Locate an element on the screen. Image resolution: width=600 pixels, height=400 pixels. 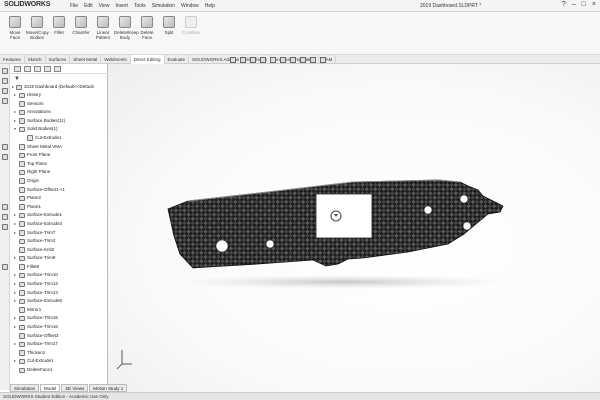
menu-item-insert: Insert is located at coordinates (121, 6).